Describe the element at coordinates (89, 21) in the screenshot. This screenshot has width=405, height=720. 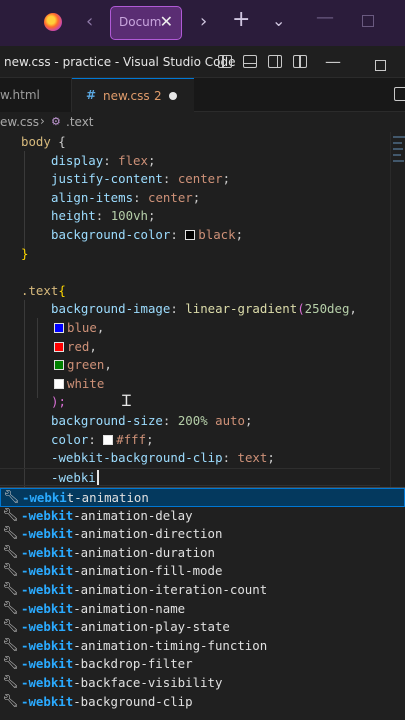
I see `back-icon: ‹` at that location.